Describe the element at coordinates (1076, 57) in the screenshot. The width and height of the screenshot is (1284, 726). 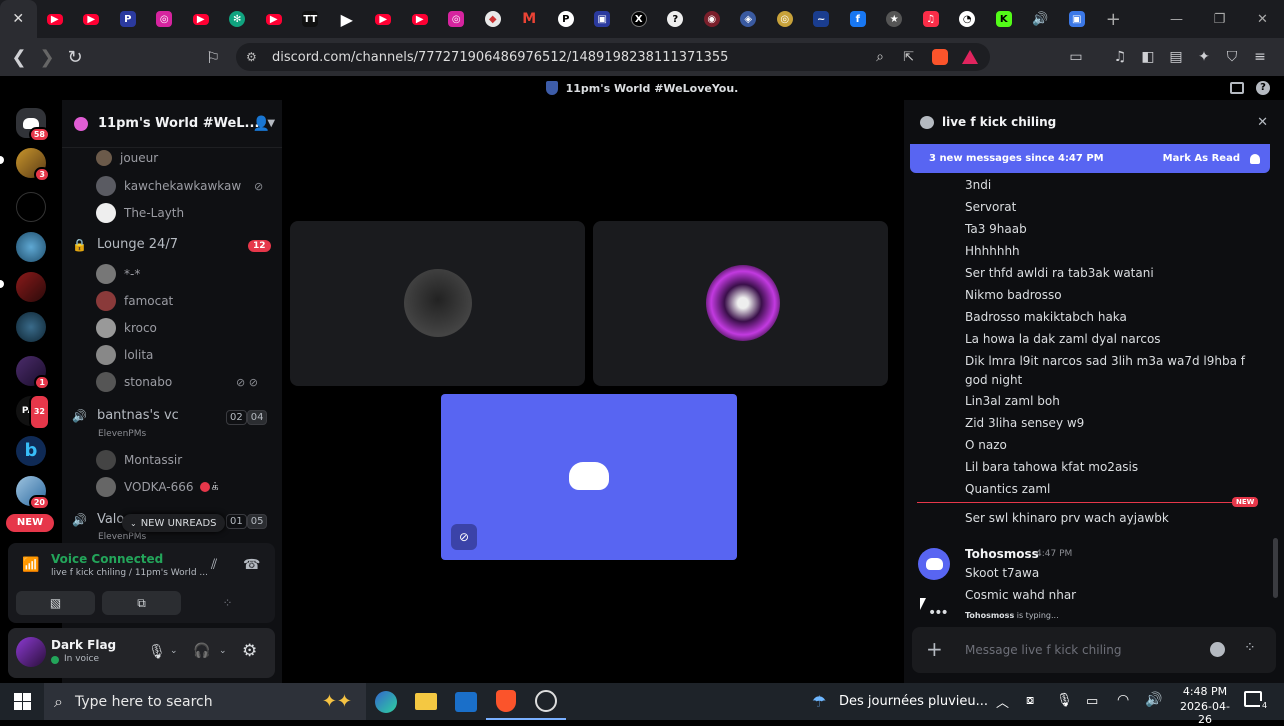
I see `sidebar-icon: ▭` at that location.